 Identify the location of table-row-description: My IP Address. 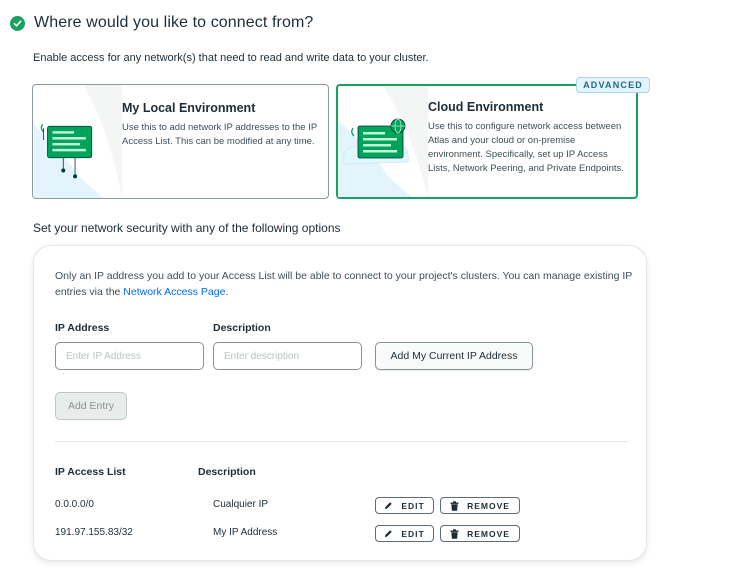
(245, 532).